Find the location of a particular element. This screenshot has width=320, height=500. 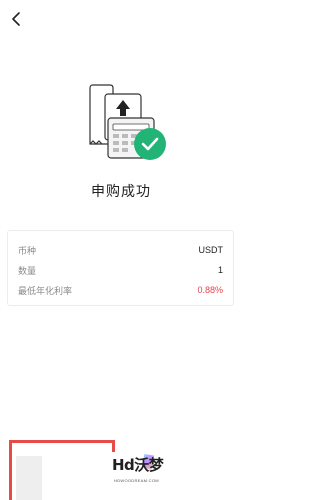

detail-row-currency: 币种 USDT is located at coordinates (120, 250).